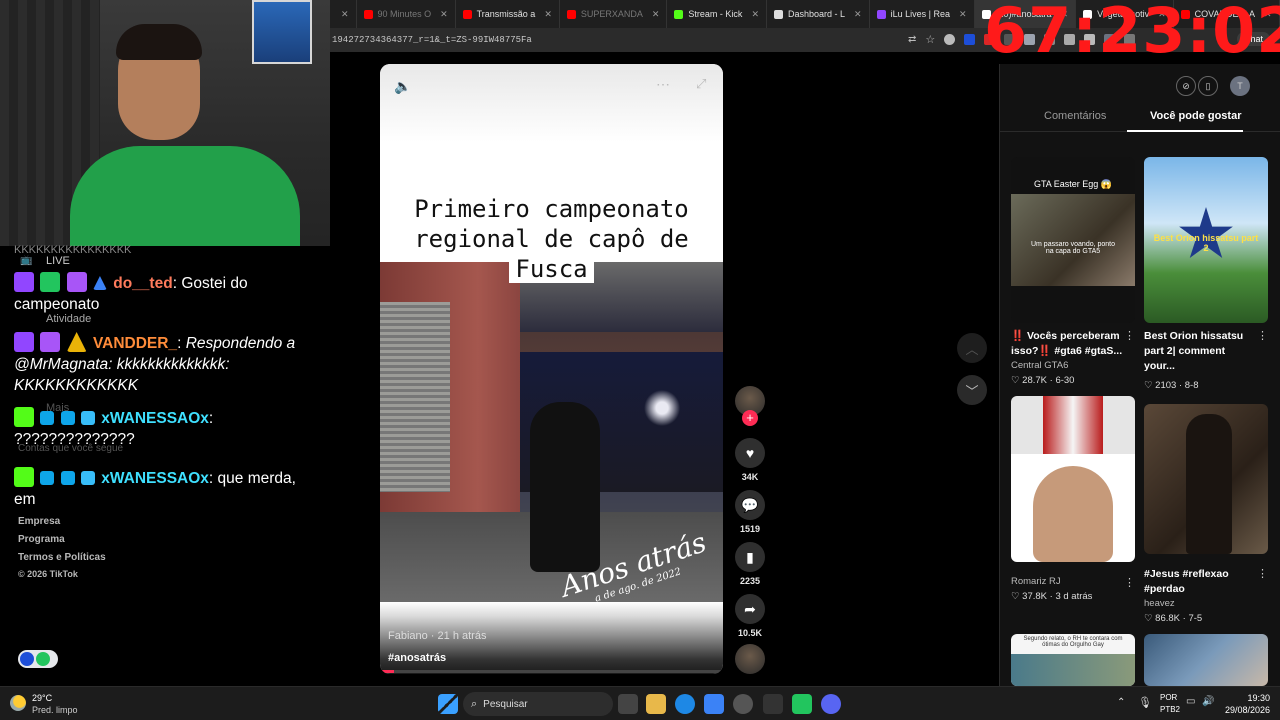  I want to click on windows-start-icon, so click(448, 704).